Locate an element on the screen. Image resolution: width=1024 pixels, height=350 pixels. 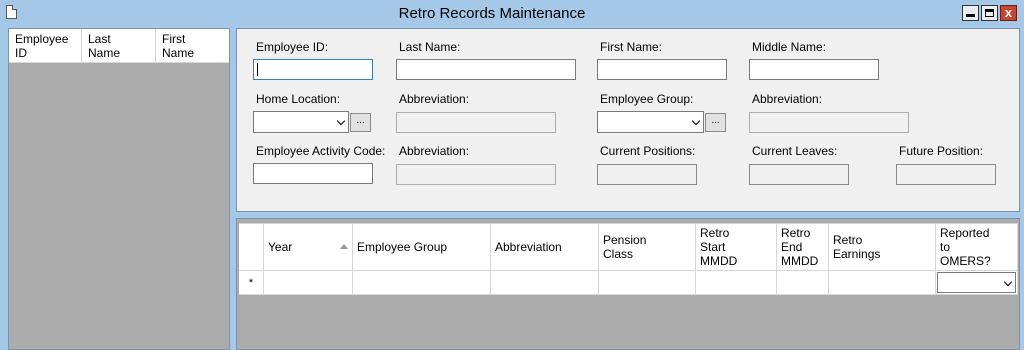
column-first-name: First Name is located at coordinates (192, 45).